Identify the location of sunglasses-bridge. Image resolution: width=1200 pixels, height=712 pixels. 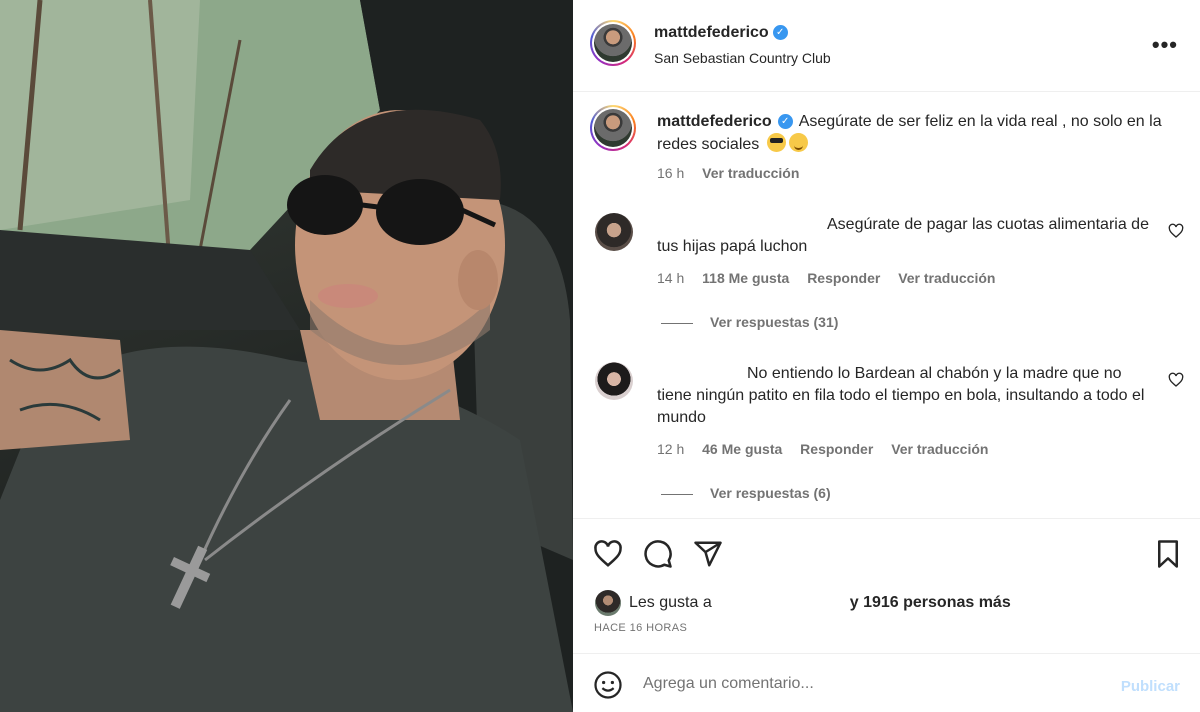
(370, 206).